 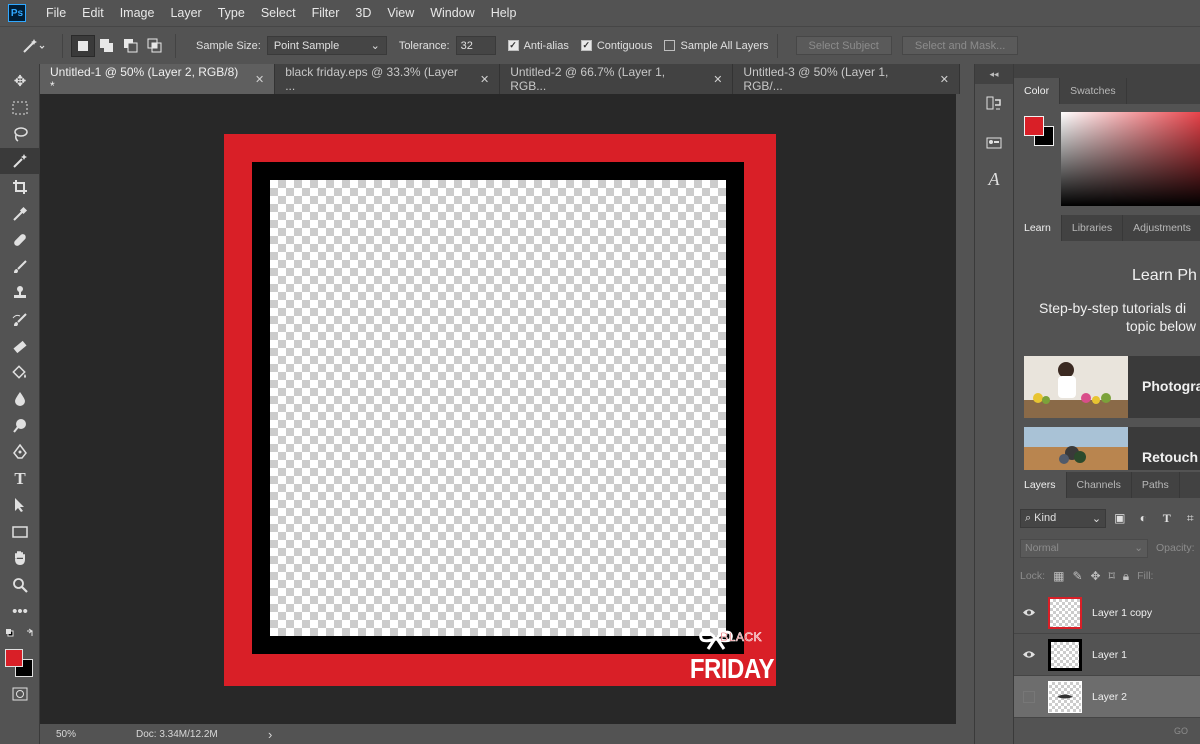 What do you see at coordinates (278, 13) in the screenshot?
I see `menu-select: Select` at bounding box center [278, 13].